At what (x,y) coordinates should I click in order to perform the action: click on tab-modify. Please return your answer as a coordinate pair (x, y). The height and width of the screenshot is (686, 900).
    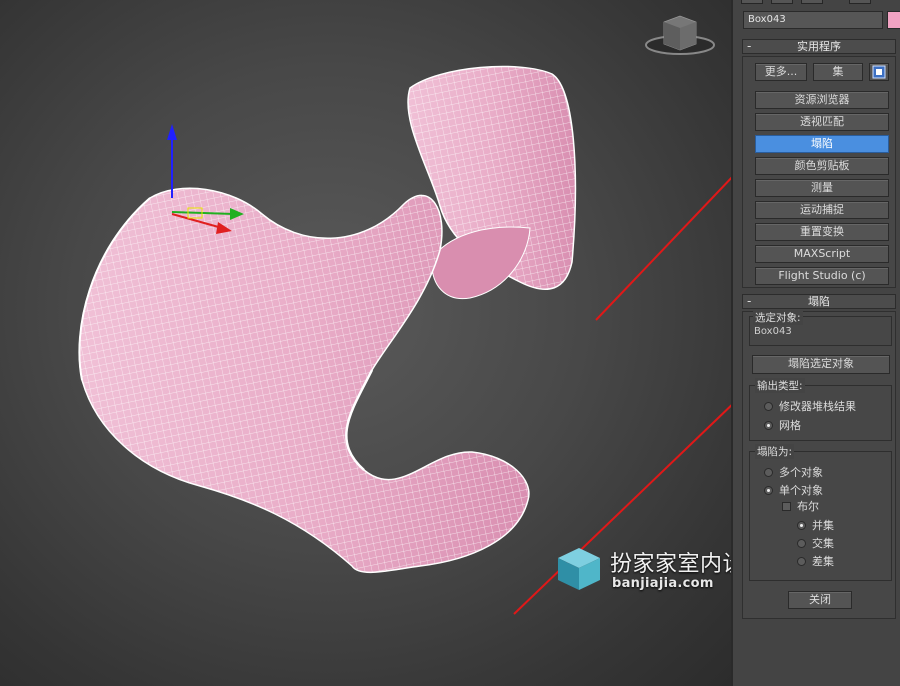
    Looking at the image, I should click on (782, 2).